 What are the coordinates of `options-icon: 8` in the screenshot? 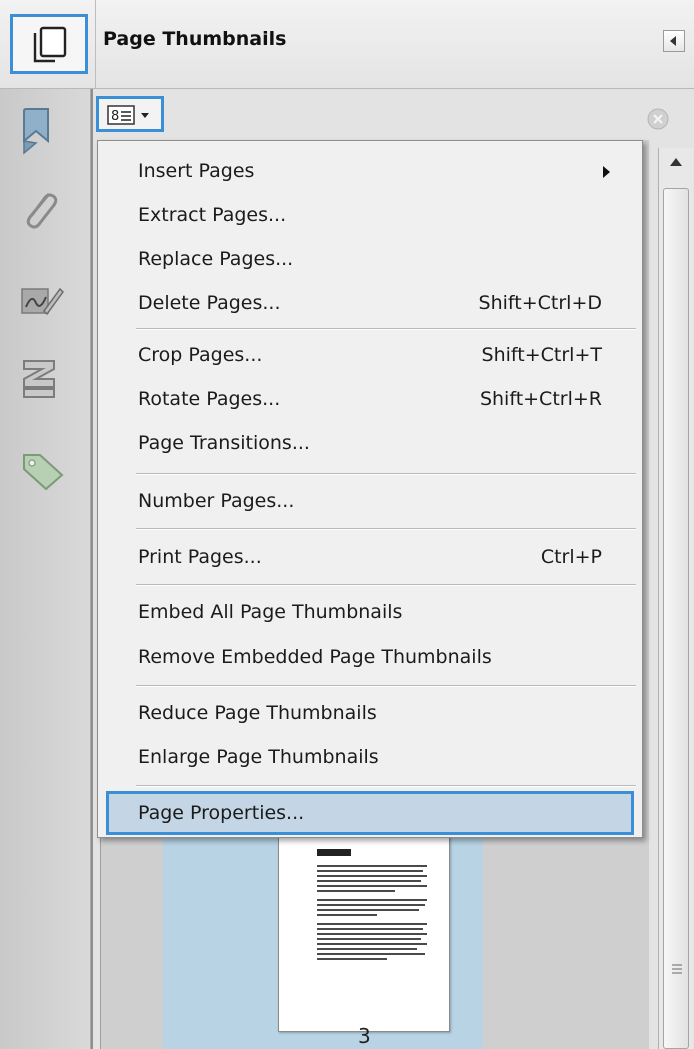 It's located at (128, 115).